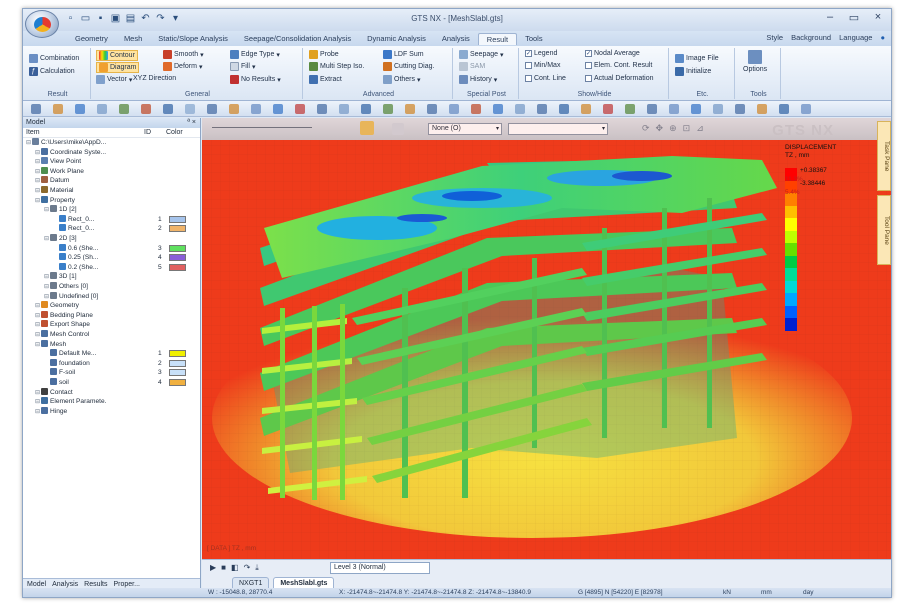  What do you see at coordinates (612, 53) in the screenshot?
I see `nodal-average-toggle: ✓ Nodal Average` at bounding box center [612, 53].